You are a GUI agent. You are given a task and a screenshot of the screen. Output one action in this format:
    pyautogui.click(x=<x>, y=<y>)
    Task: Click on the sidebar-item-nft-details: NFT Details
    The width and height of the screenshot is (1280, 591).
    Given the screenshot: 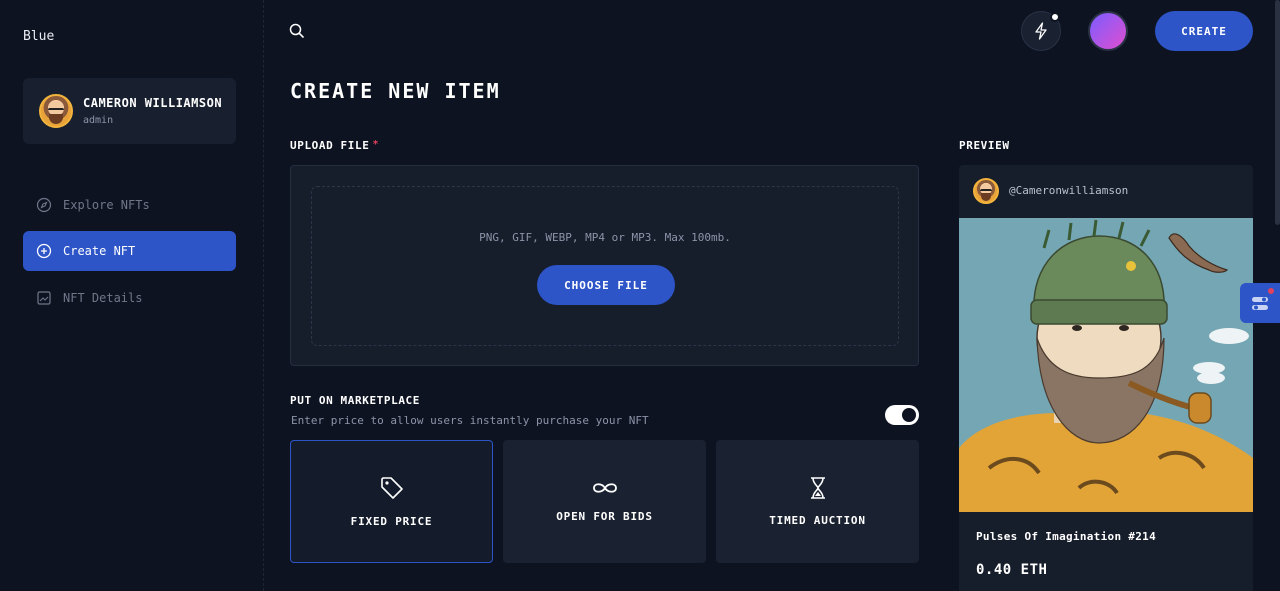 What is the action you would take?
    pyautogui.click(x=129, y=298)
    